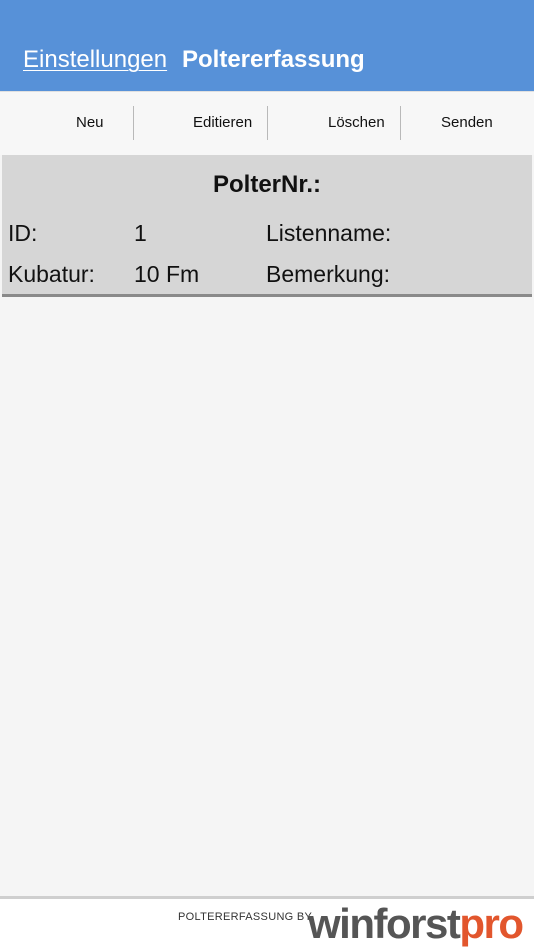  I want to click on volume-label: Kubatur:, so click(51, 274).